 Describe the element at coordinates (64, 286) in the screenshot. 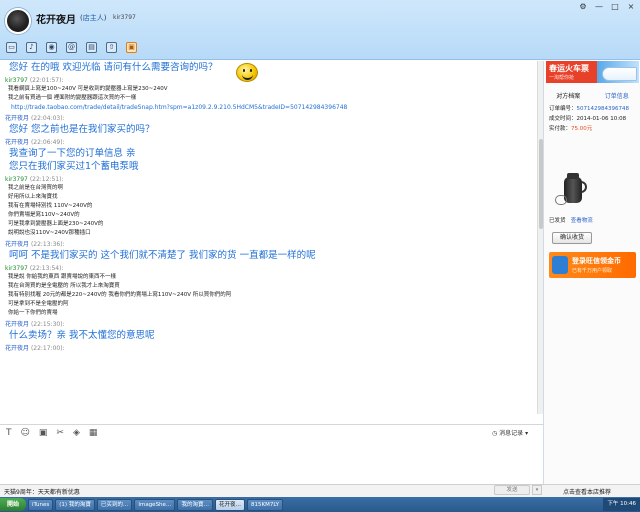

I see `message-text: 我在台灣買的是全電壓的 所以我才上來淘寶買` at that location.